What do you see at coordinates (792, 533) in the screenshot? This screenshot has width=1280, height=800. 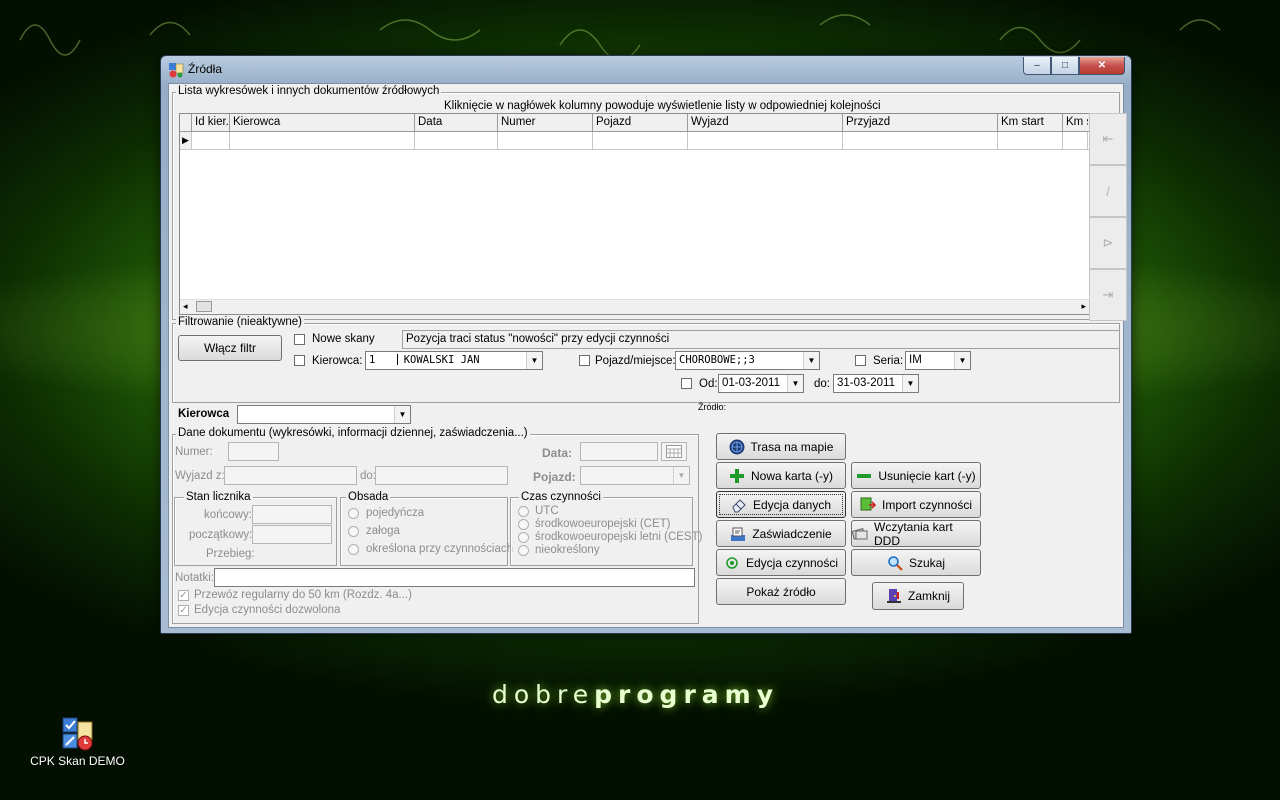 I see `certificate-label: Zaświadczenie` at bounding box center [792, 533].